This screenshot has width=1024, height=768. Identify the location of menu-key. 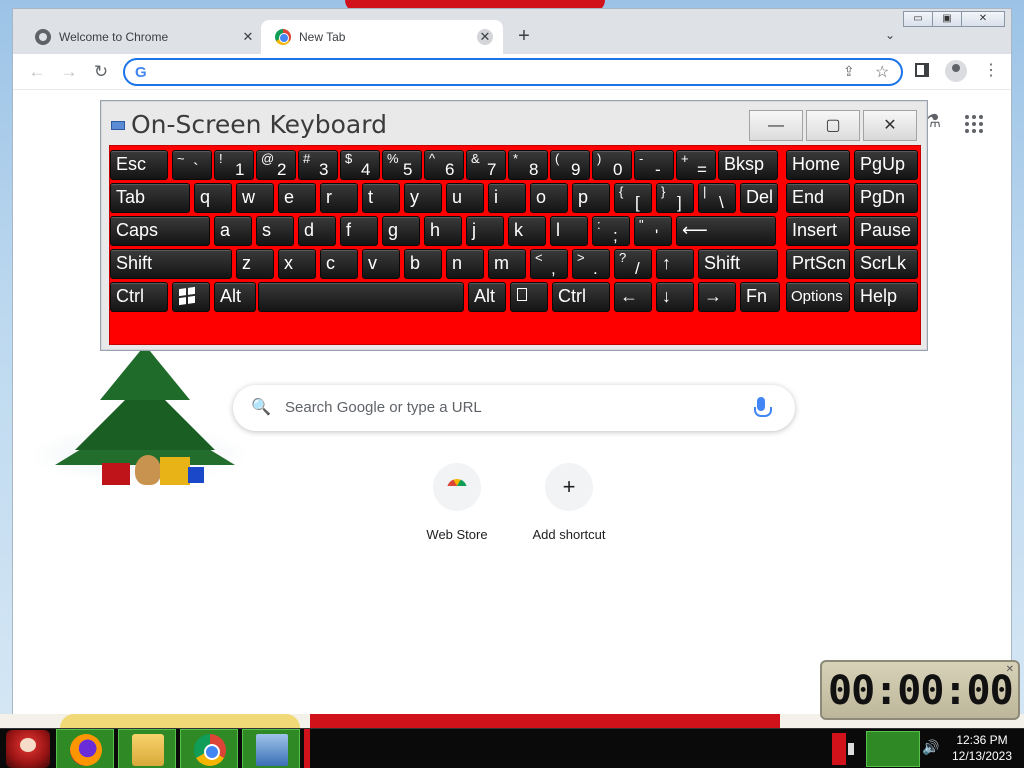
(529, 297).